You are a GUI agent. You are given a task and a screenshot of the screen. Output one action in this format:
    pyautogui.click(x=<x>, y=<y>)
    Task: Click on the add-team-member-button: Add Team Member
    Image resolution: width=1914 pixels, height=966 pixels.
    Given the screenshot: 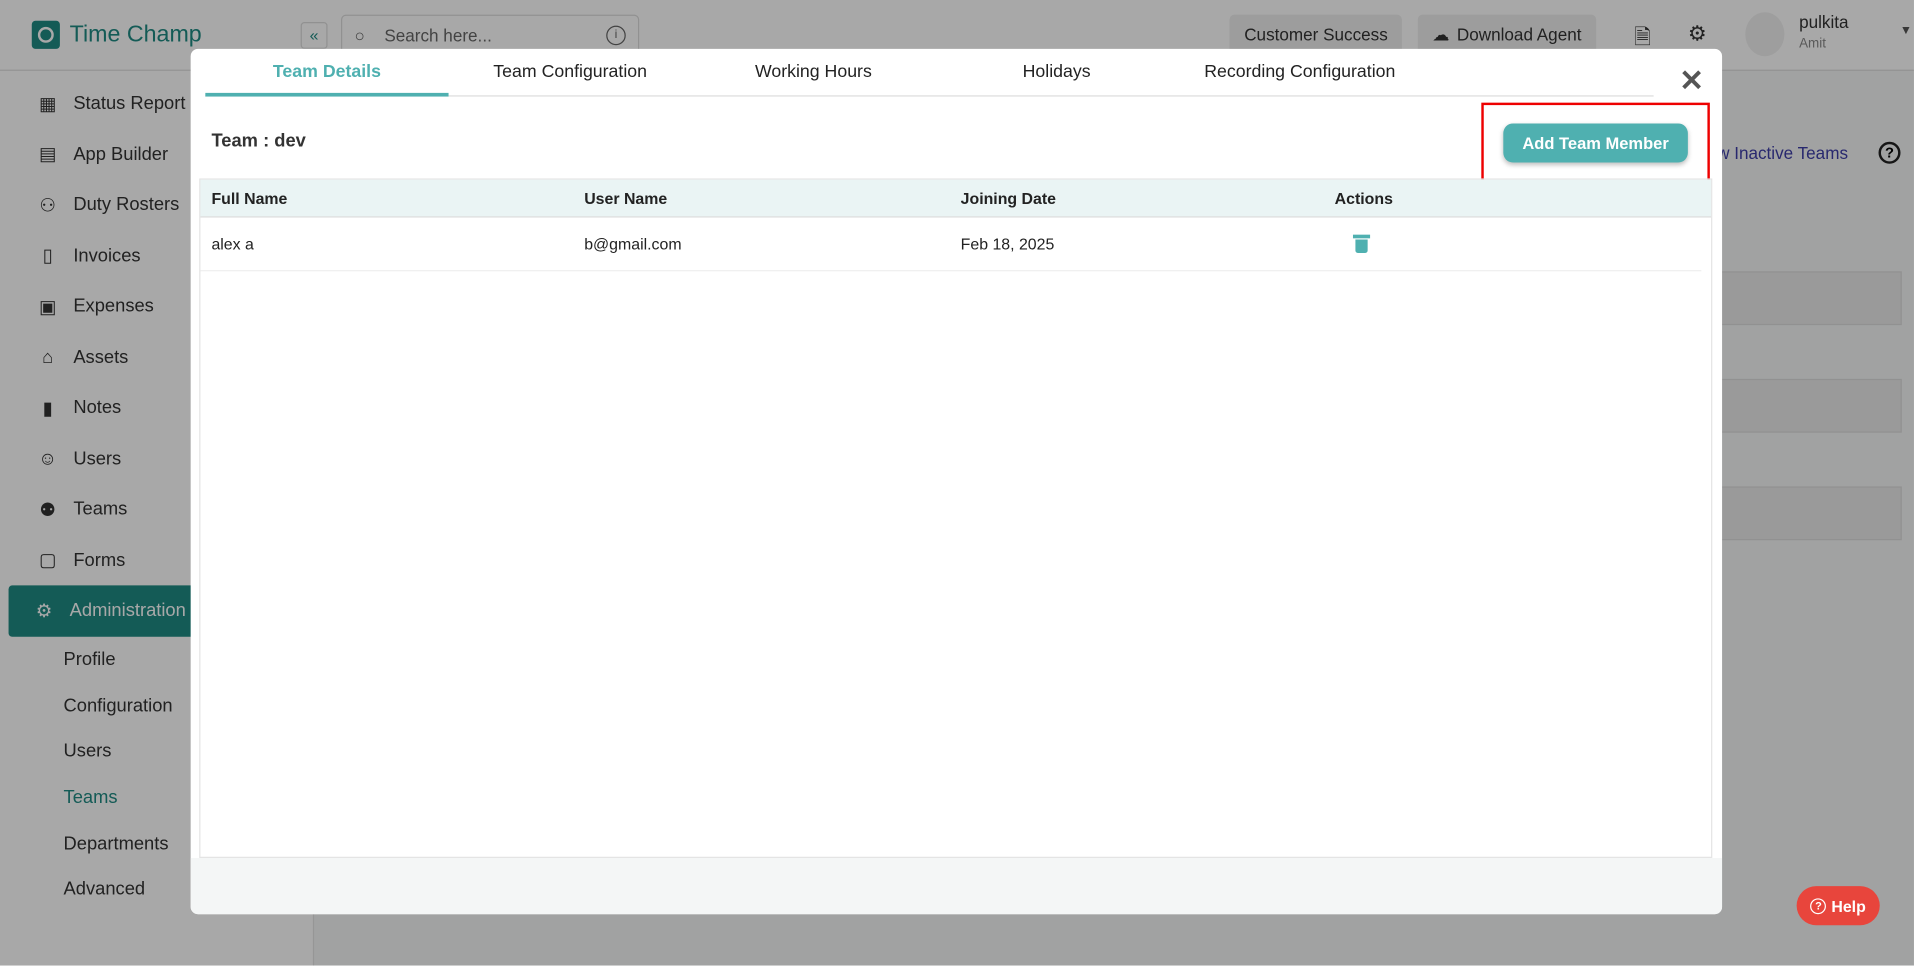 What is the action you would take?
    pyautogui.click(x=1595, y=143)
    